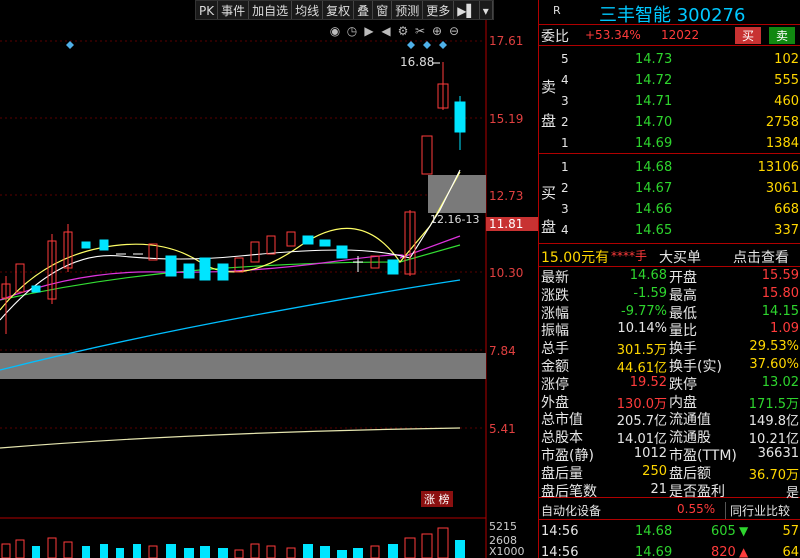 This screenshot has height=558, width=800. I want to click on book-level: 4, so click(565, 80).